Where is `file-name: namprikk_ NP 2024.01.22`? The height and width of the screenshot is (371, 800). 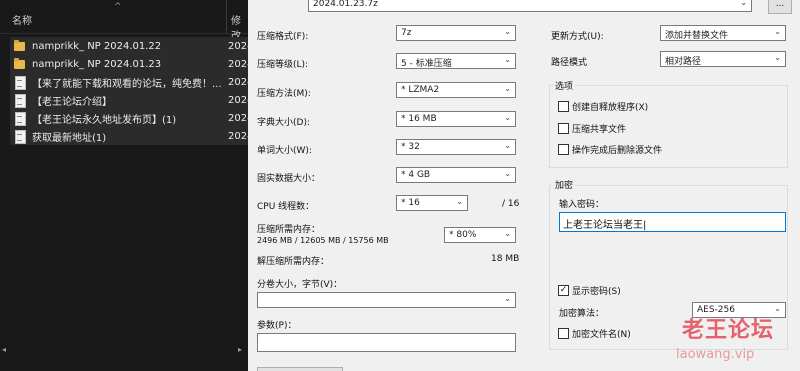 file-name: namprikk_ NP 2024.01.22 is located at coordinates (97, 46).